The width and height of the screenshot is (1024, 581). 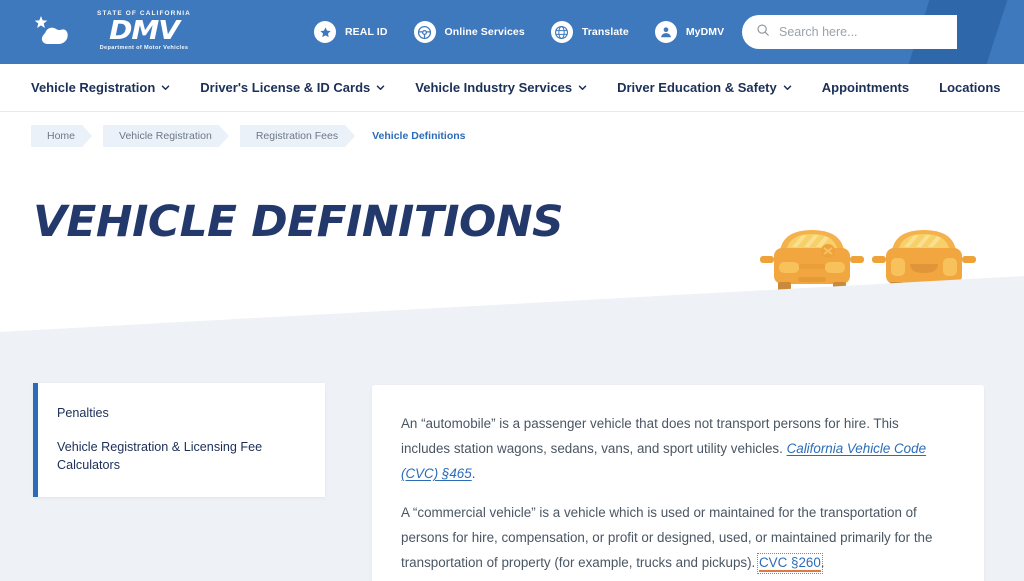 I want to click on dmv-logo-wordmark: DMV, so click(x=144, y=31).